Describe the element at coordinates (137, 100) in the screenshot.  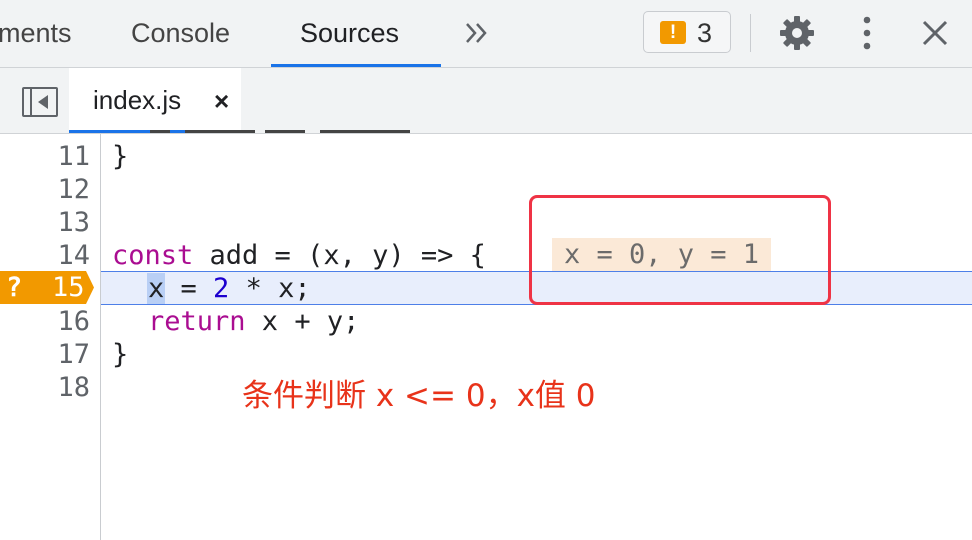
I see `file-tab-label: index.js` at that location.